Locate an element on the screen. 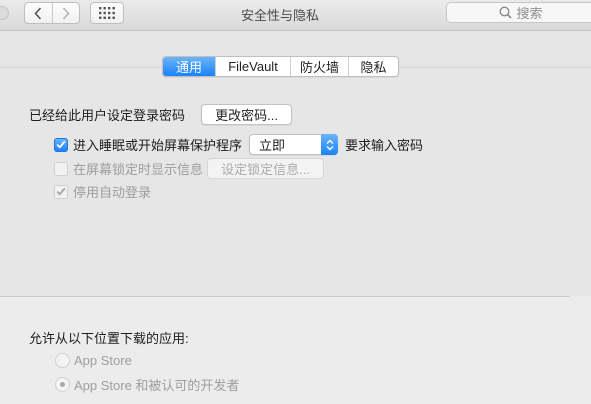  forward-chevron-icon is located at coordinates (66, 13).